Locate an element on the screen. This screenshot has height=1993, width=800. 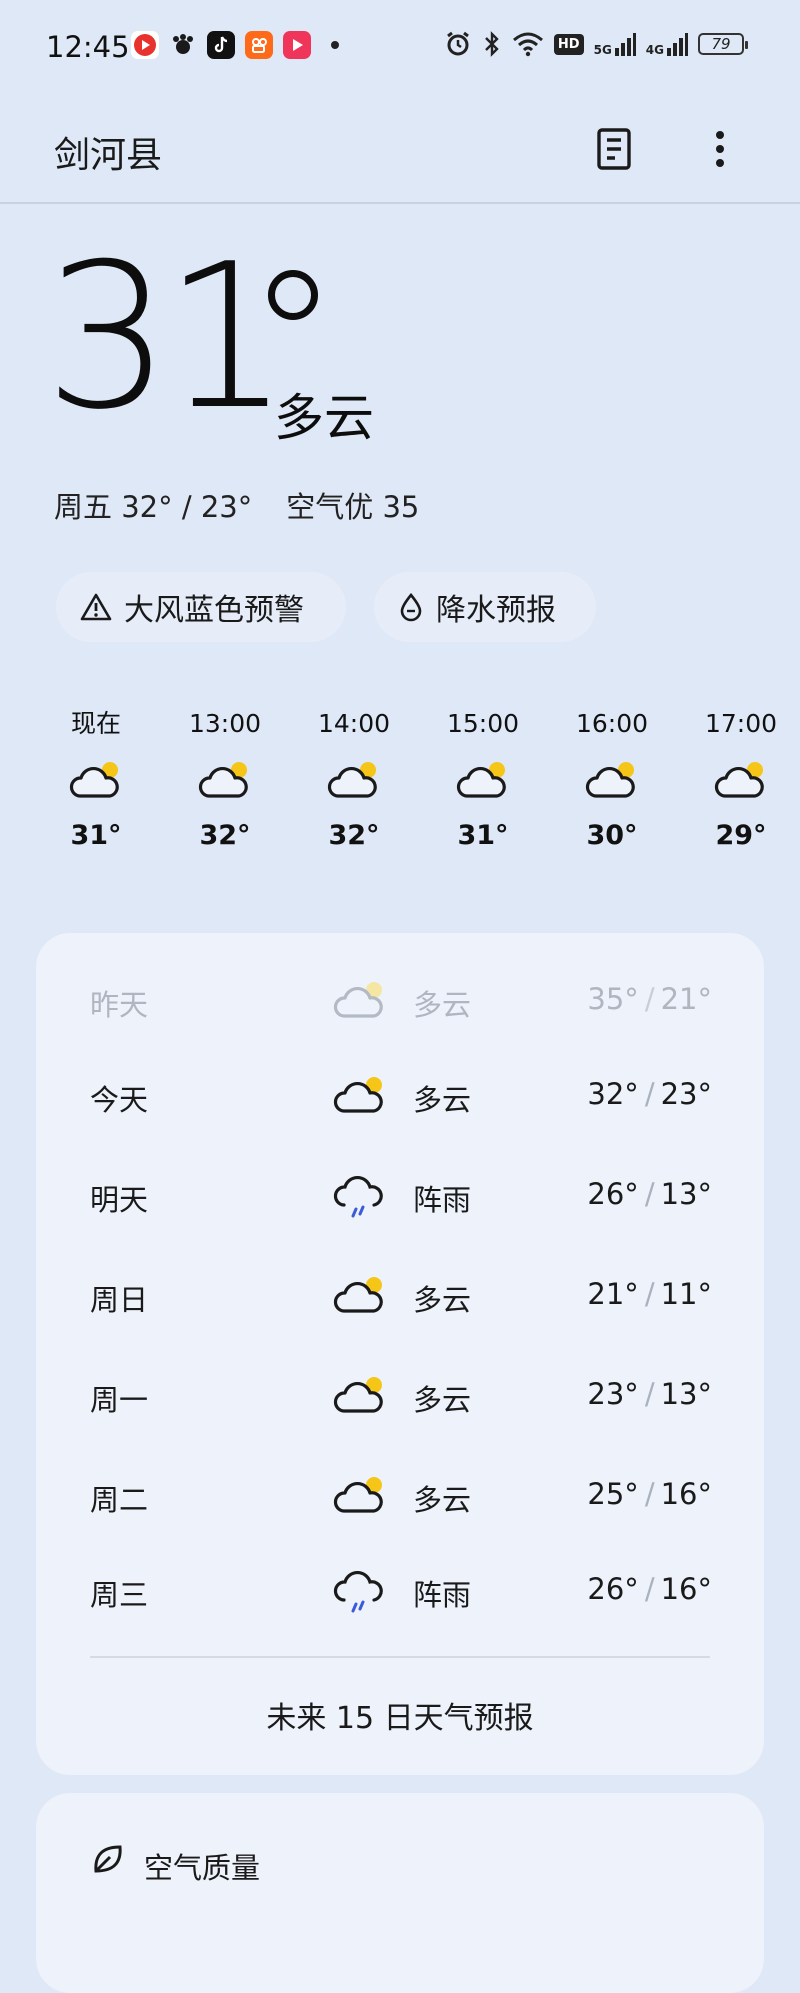
hour-time: 16:00 is located at coordinates (612, 723).